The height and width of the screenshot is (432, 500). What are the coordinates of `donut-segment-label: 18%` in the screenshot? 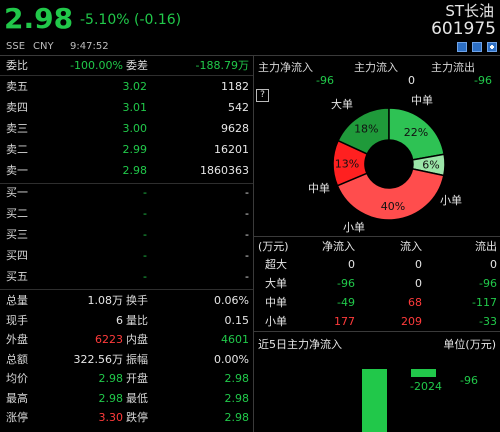 It's located at (366, 129).